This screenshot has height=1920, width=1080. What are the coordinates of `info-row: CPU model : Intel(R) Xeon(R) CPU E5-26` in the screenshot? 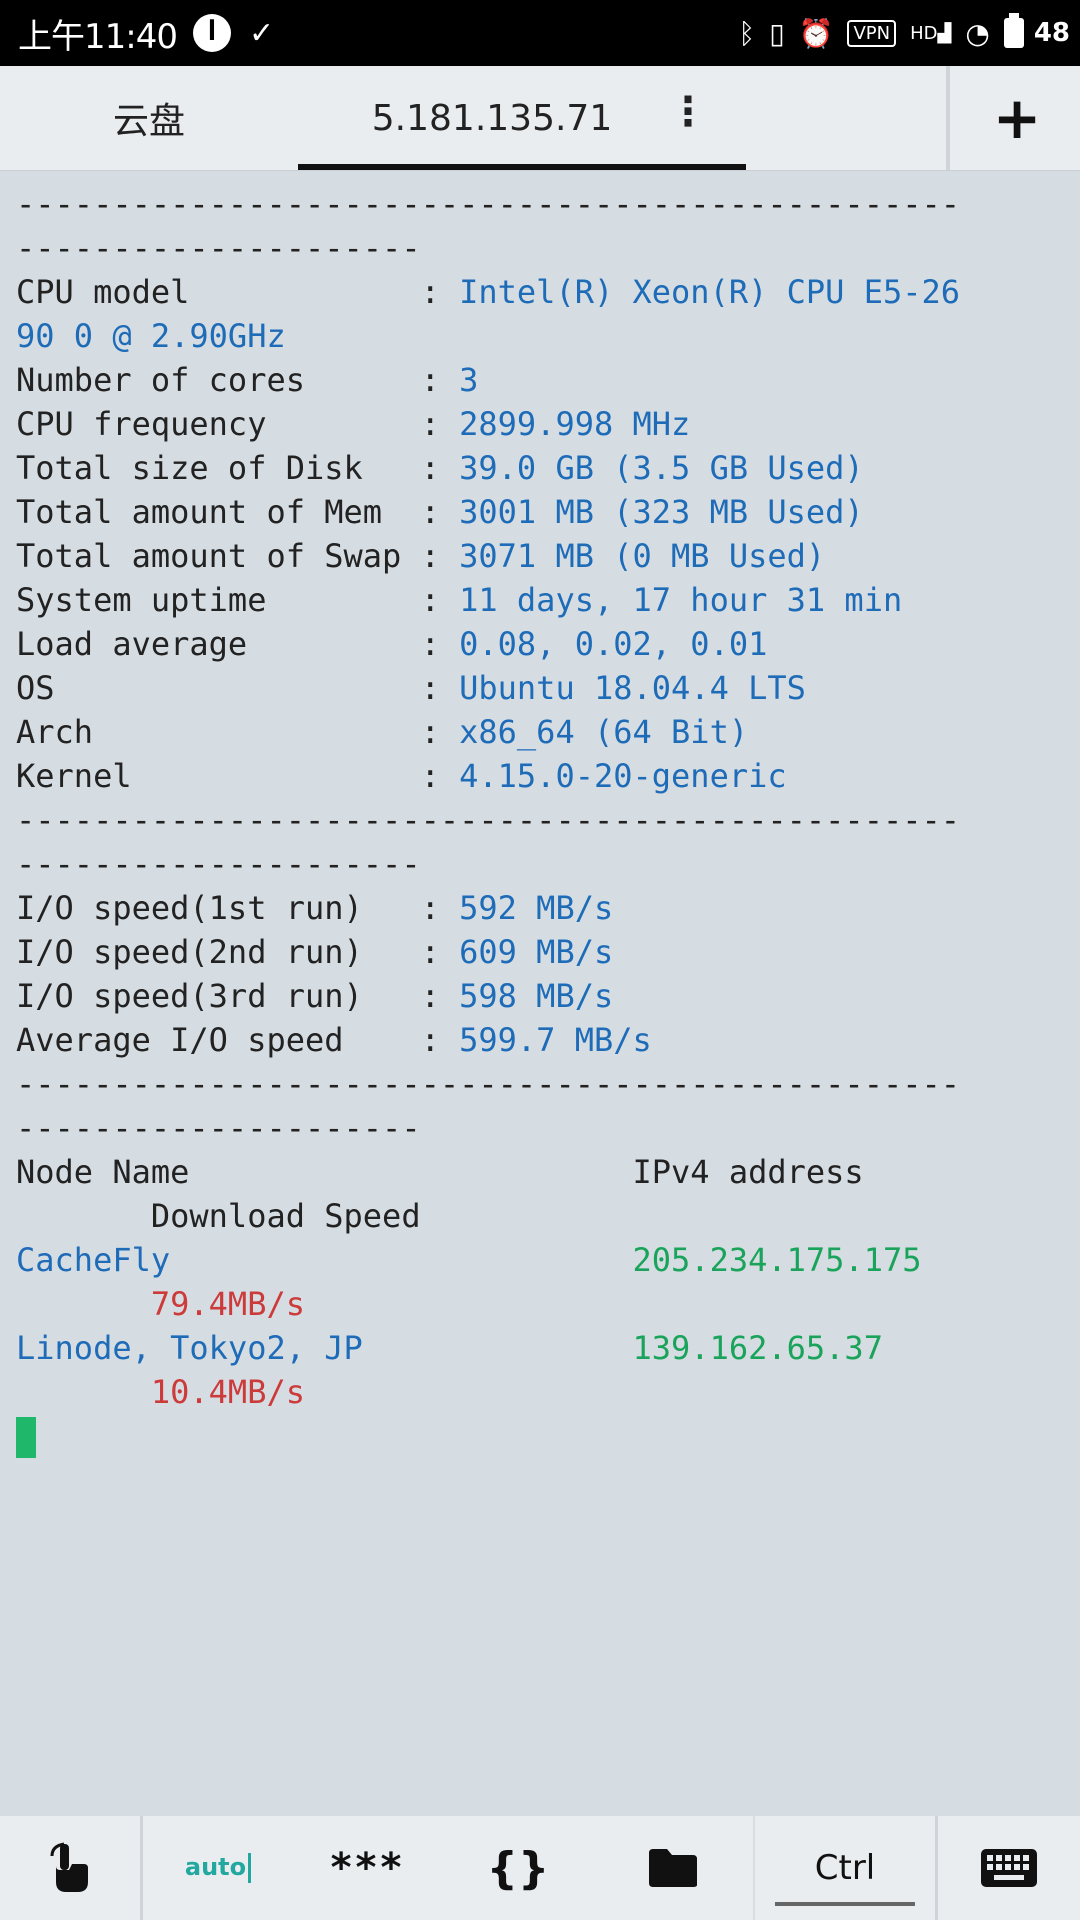 It's located at (541, 292).